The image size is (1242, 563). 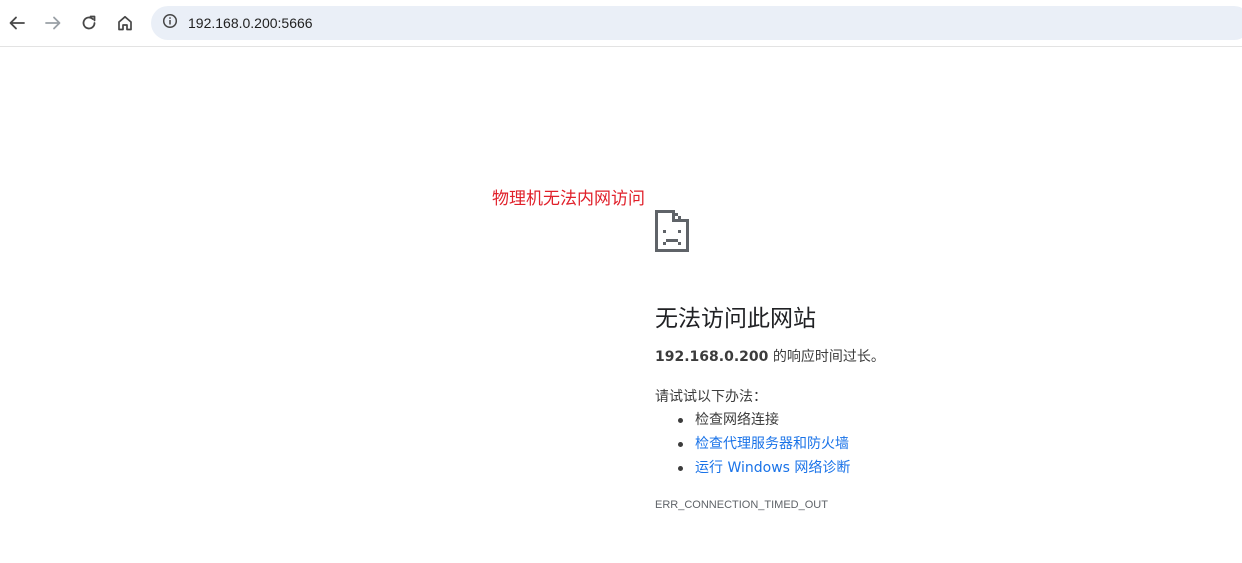 I want to click on suggestion-check-proxy-link: 检查代理服务器和防火墙, so click(x=752, y=444).